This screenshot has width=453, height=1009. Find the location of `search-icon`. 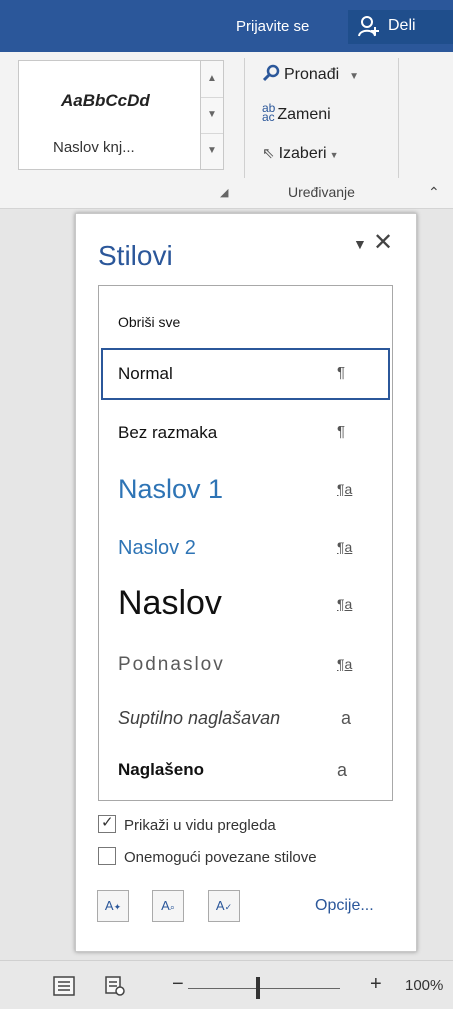

search-icon is located at coordinates (271, 73).